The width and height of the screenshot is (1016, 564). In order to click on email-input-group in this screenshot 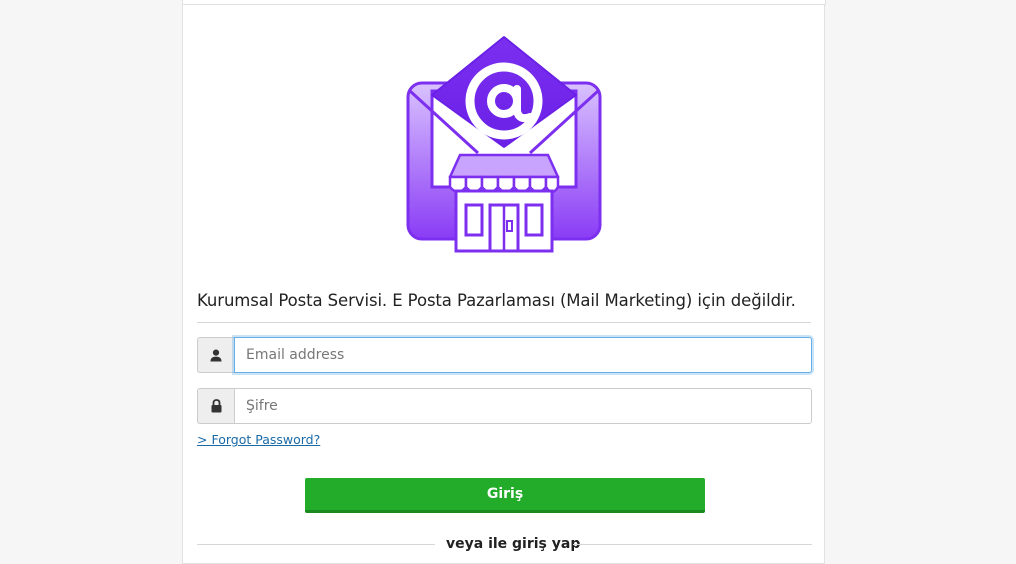, I will do `click(504, 355)`.